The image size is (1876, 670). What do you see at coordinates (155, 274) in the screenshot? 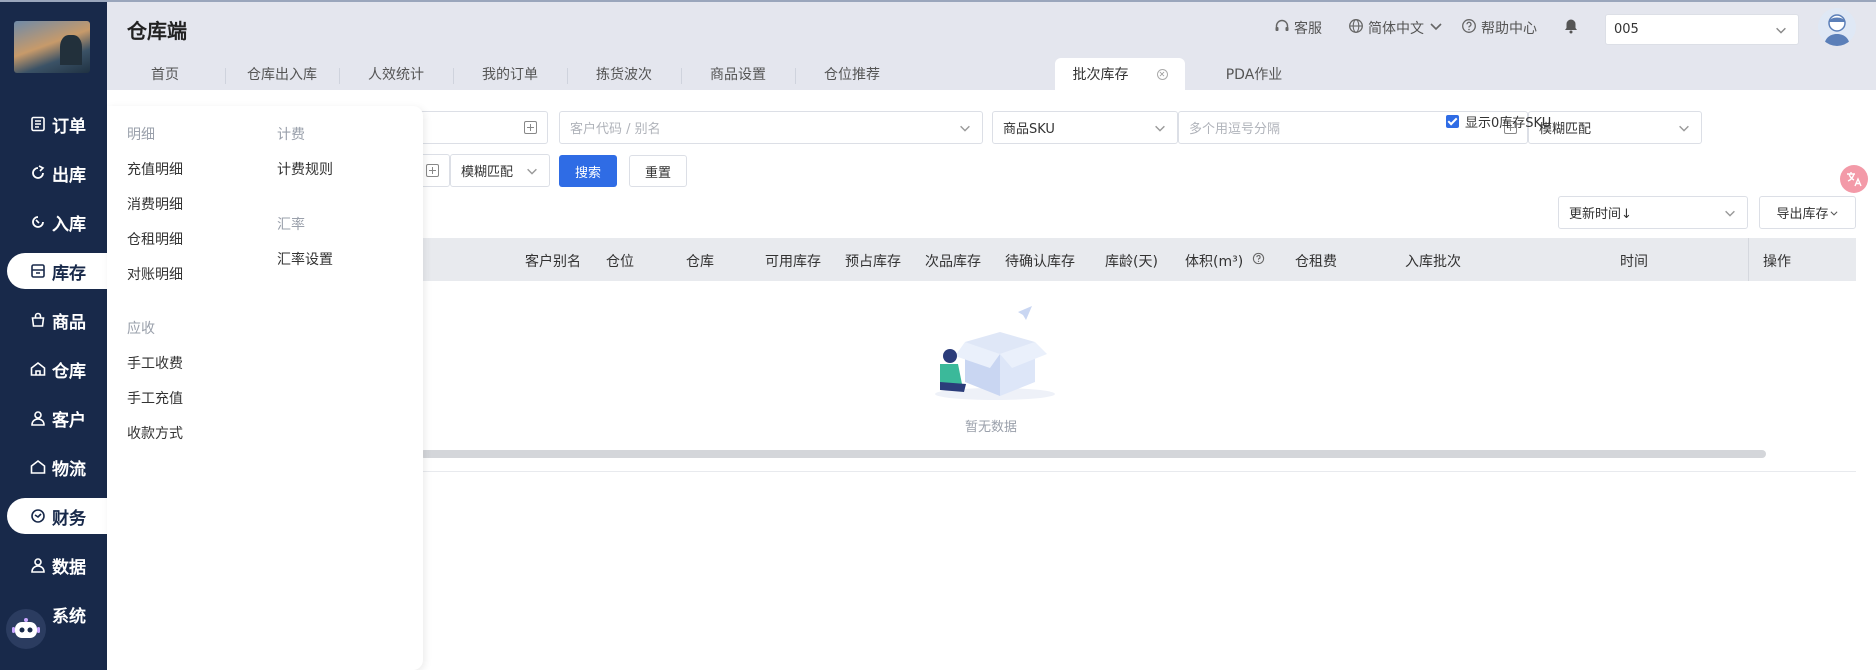
I see `menu-item-reconciliation-detail: 对账明细` at bounding box center [155, 274].